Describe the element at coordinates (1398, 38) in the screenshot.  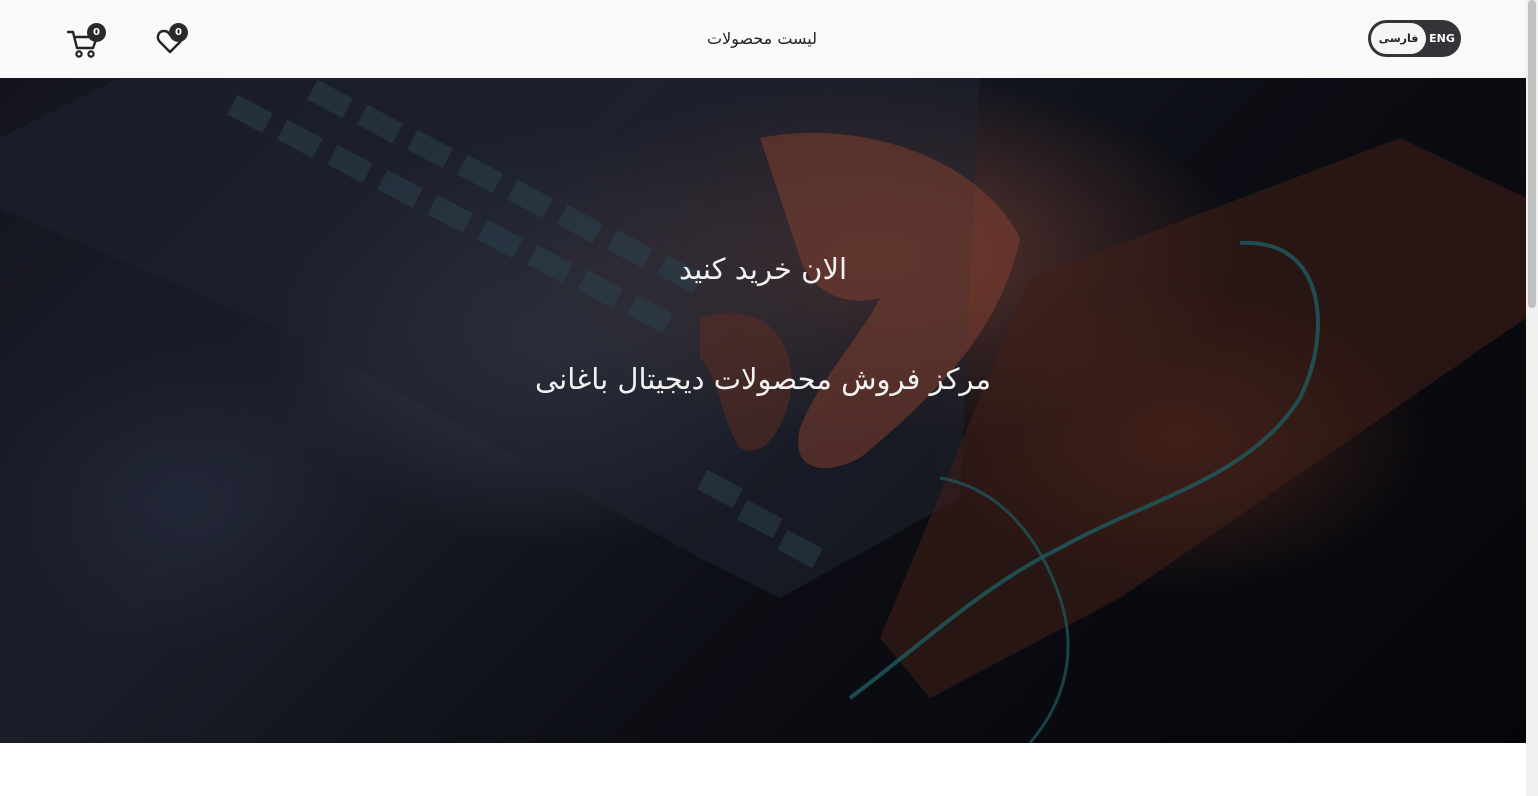
I see `lang-option-persian: فارسی` at that location.